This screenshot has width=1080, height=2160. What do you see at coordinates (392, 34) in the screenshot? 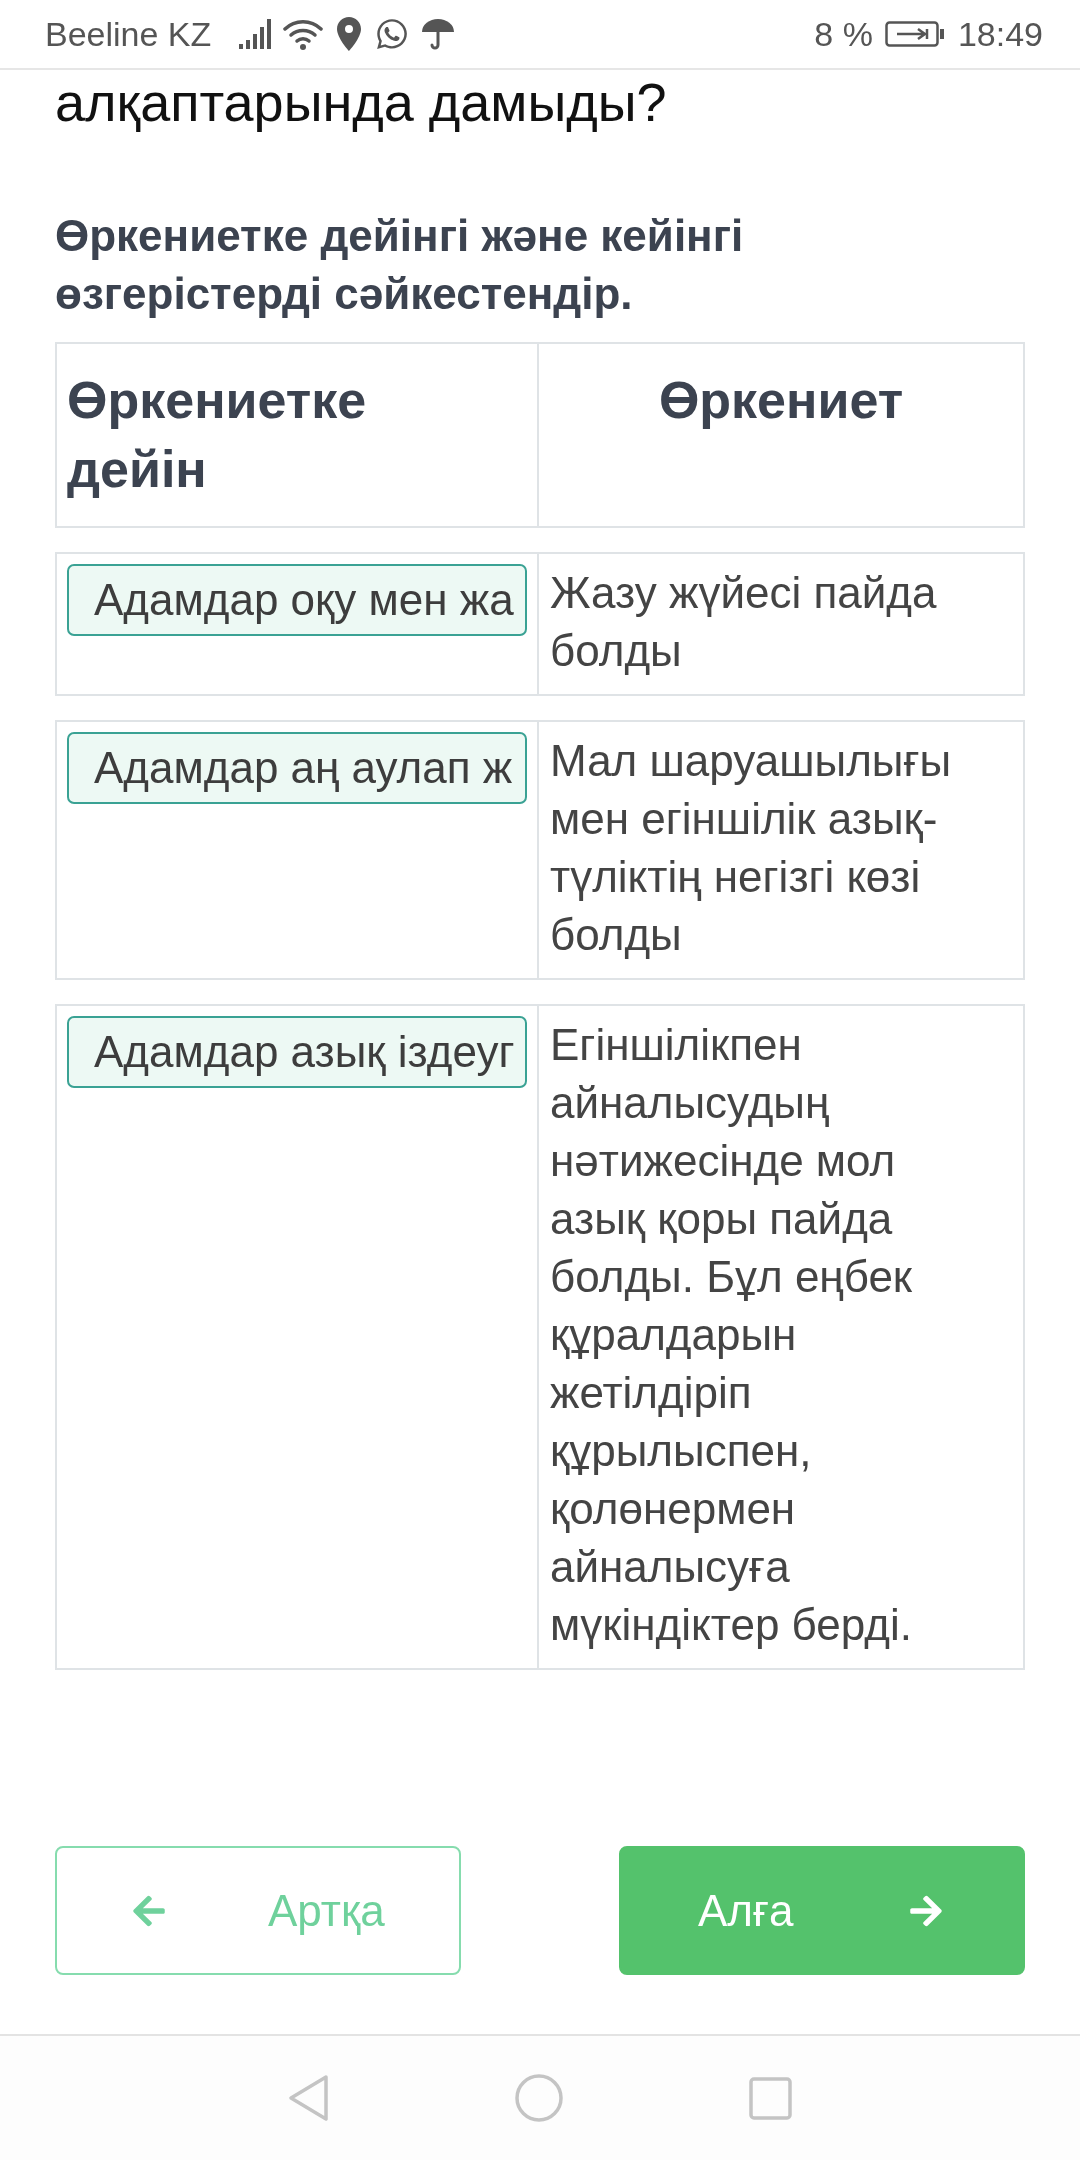
I see `chat-bubble-icon` at bounding box center [392, 34].